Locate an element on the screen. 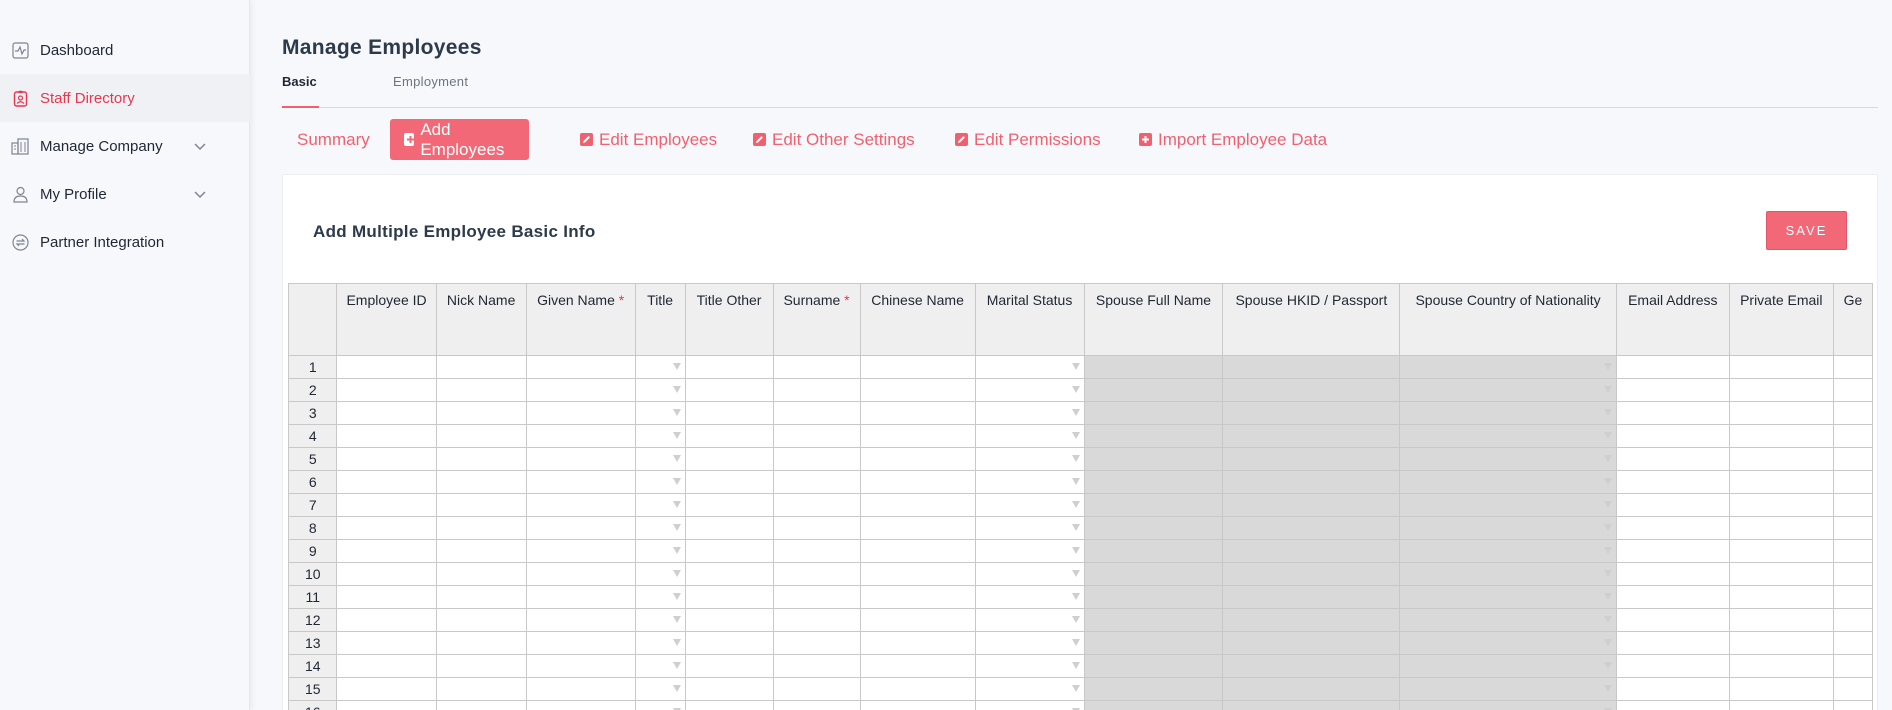 The width and height of the screenshot is (1892, 710). tab-basic: Basic is located at coordinates (299, 81).